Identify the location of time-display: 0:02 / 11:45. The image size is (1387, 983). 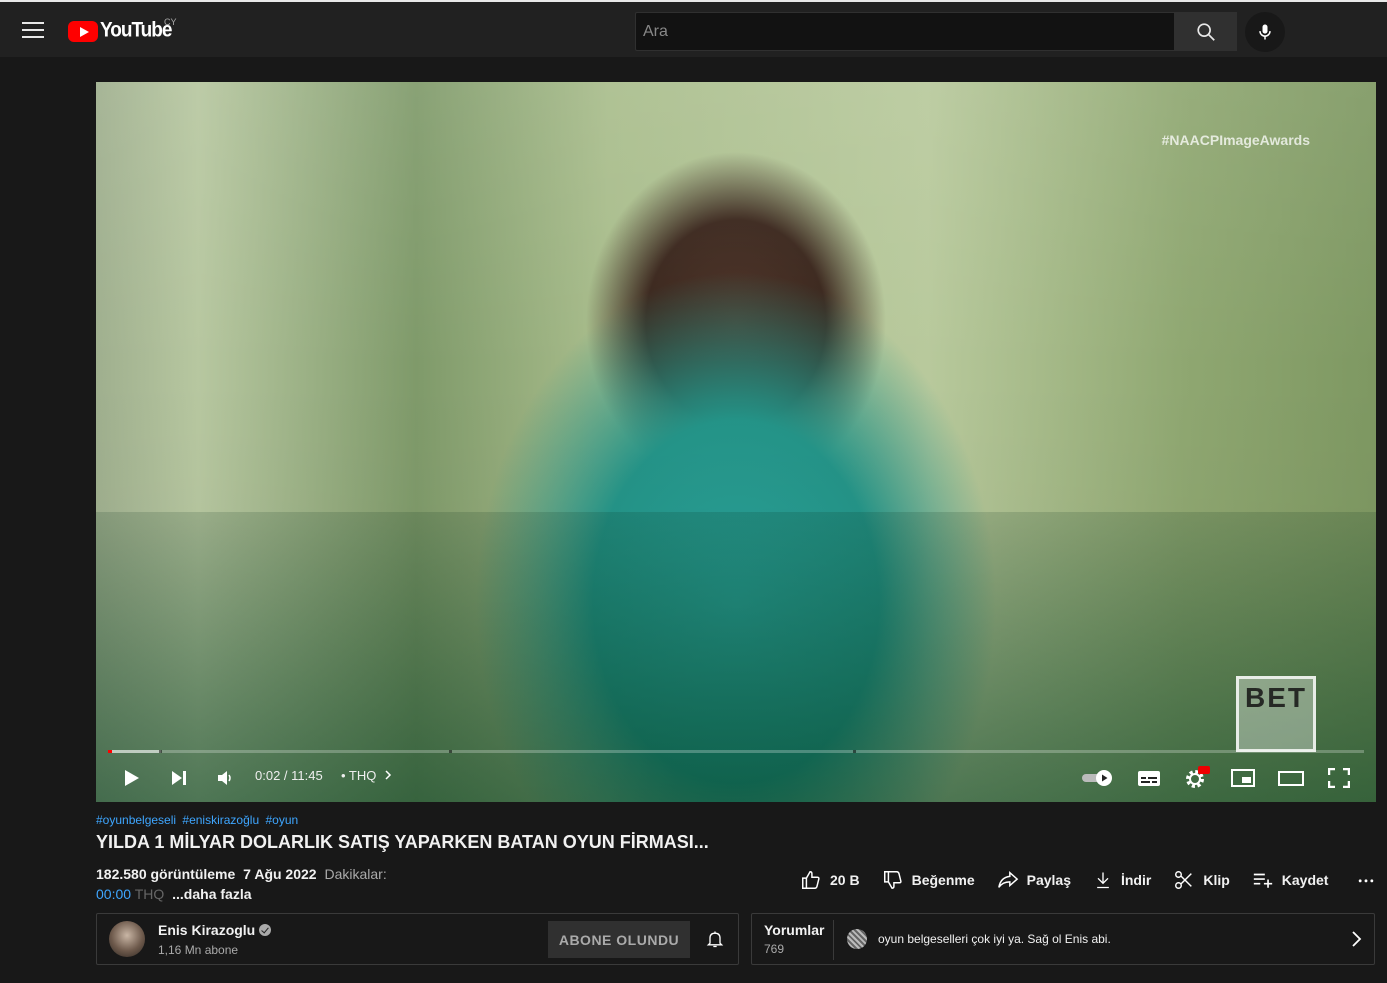
(289, 775).